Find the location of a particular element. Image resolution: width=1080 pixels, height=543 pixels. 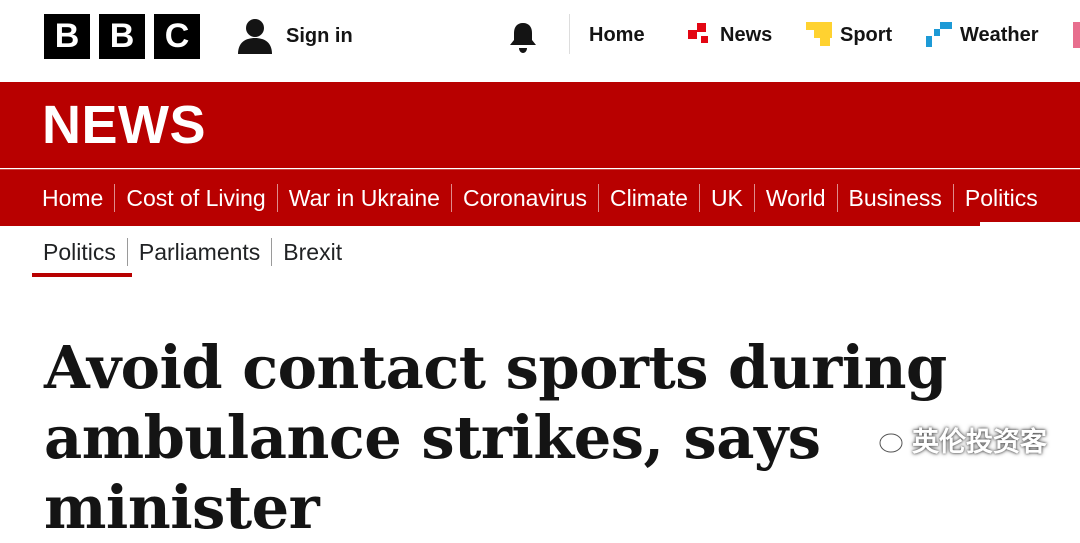

news-nav-world: World is located at coordinates (796, 198).